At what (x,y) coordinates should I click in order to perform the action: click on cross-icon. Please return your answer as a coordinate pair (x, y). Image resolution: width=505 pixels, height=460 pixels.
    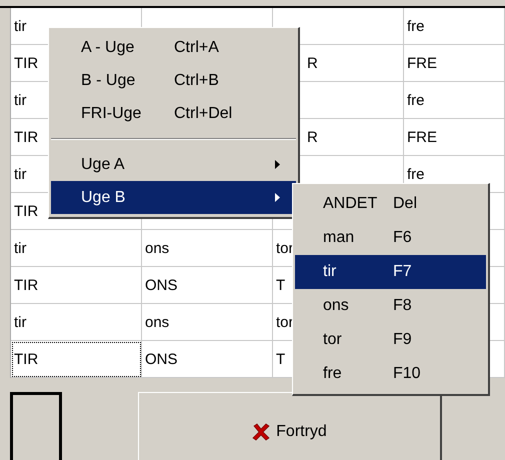
    Looking at the image, I should click on (261, 431).